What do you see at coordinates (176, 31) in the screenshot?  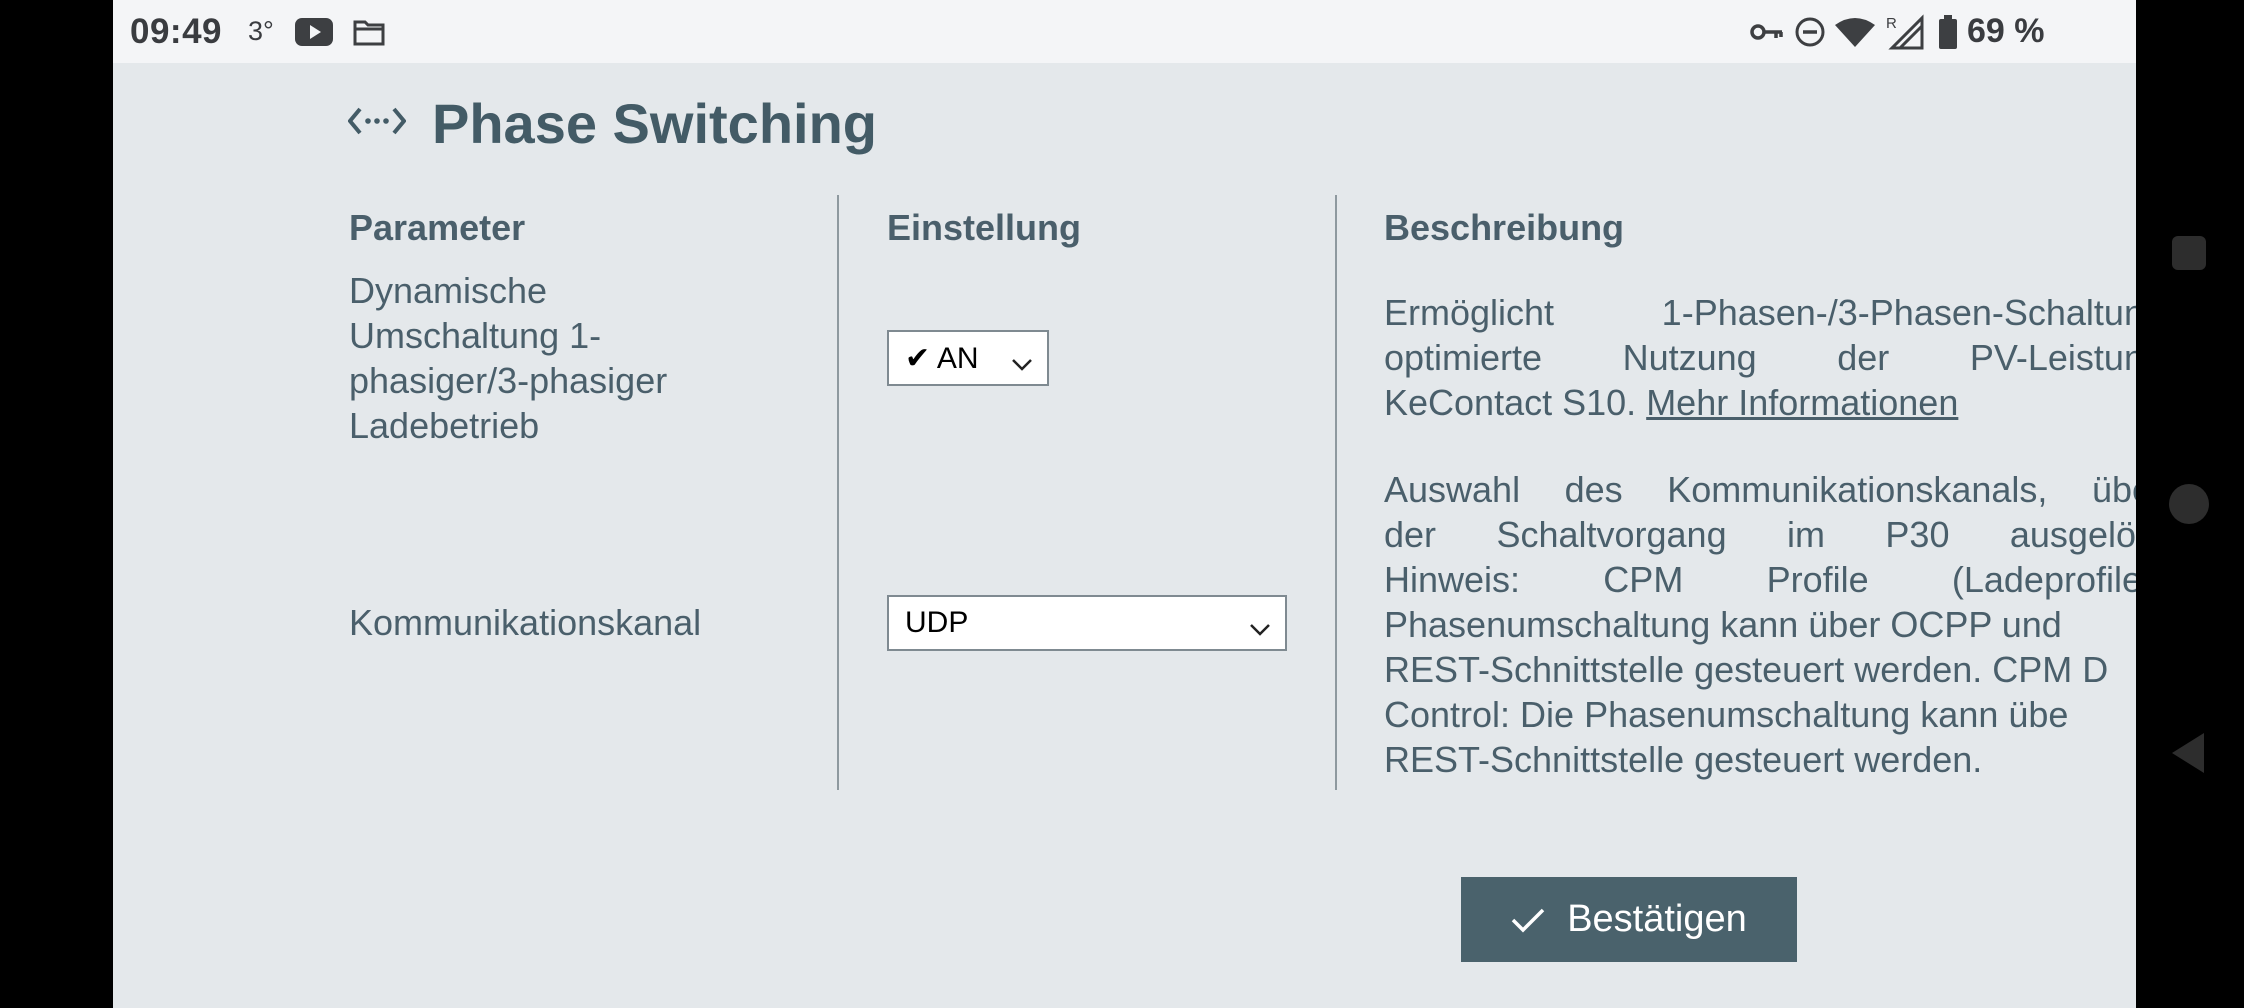 I see `status-time: 09:49` at bounding box center [176, 31].